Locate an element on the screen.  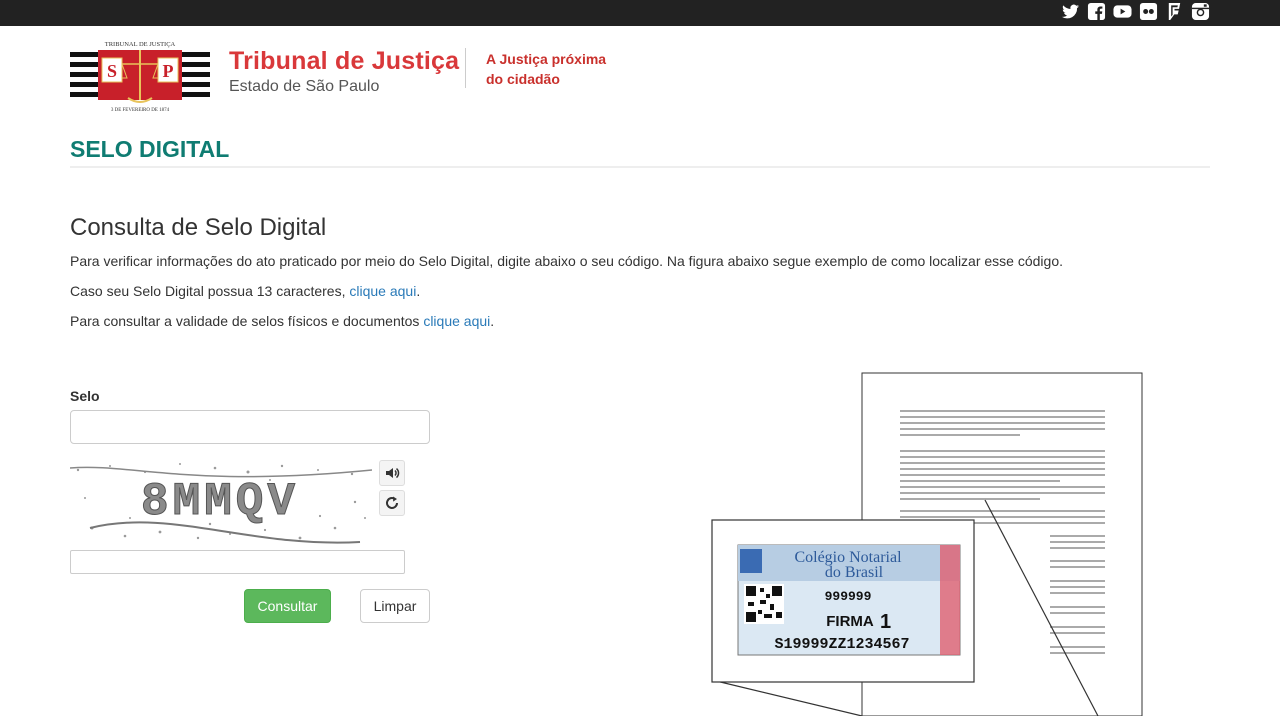
page-heading: Consulta de Selo Digital is located at coordinates (198, 227).